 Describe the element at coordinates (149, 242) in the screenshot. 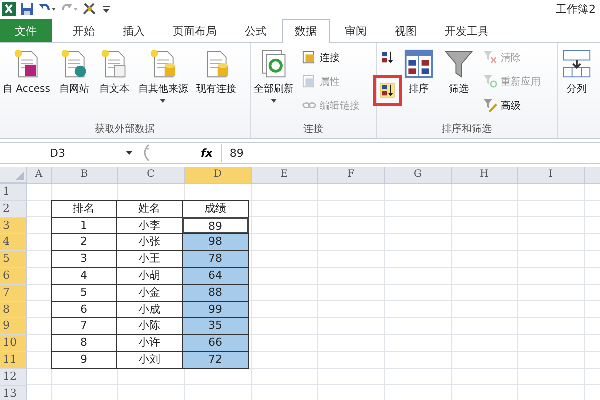

I see `table-cell: 小张` at that location.